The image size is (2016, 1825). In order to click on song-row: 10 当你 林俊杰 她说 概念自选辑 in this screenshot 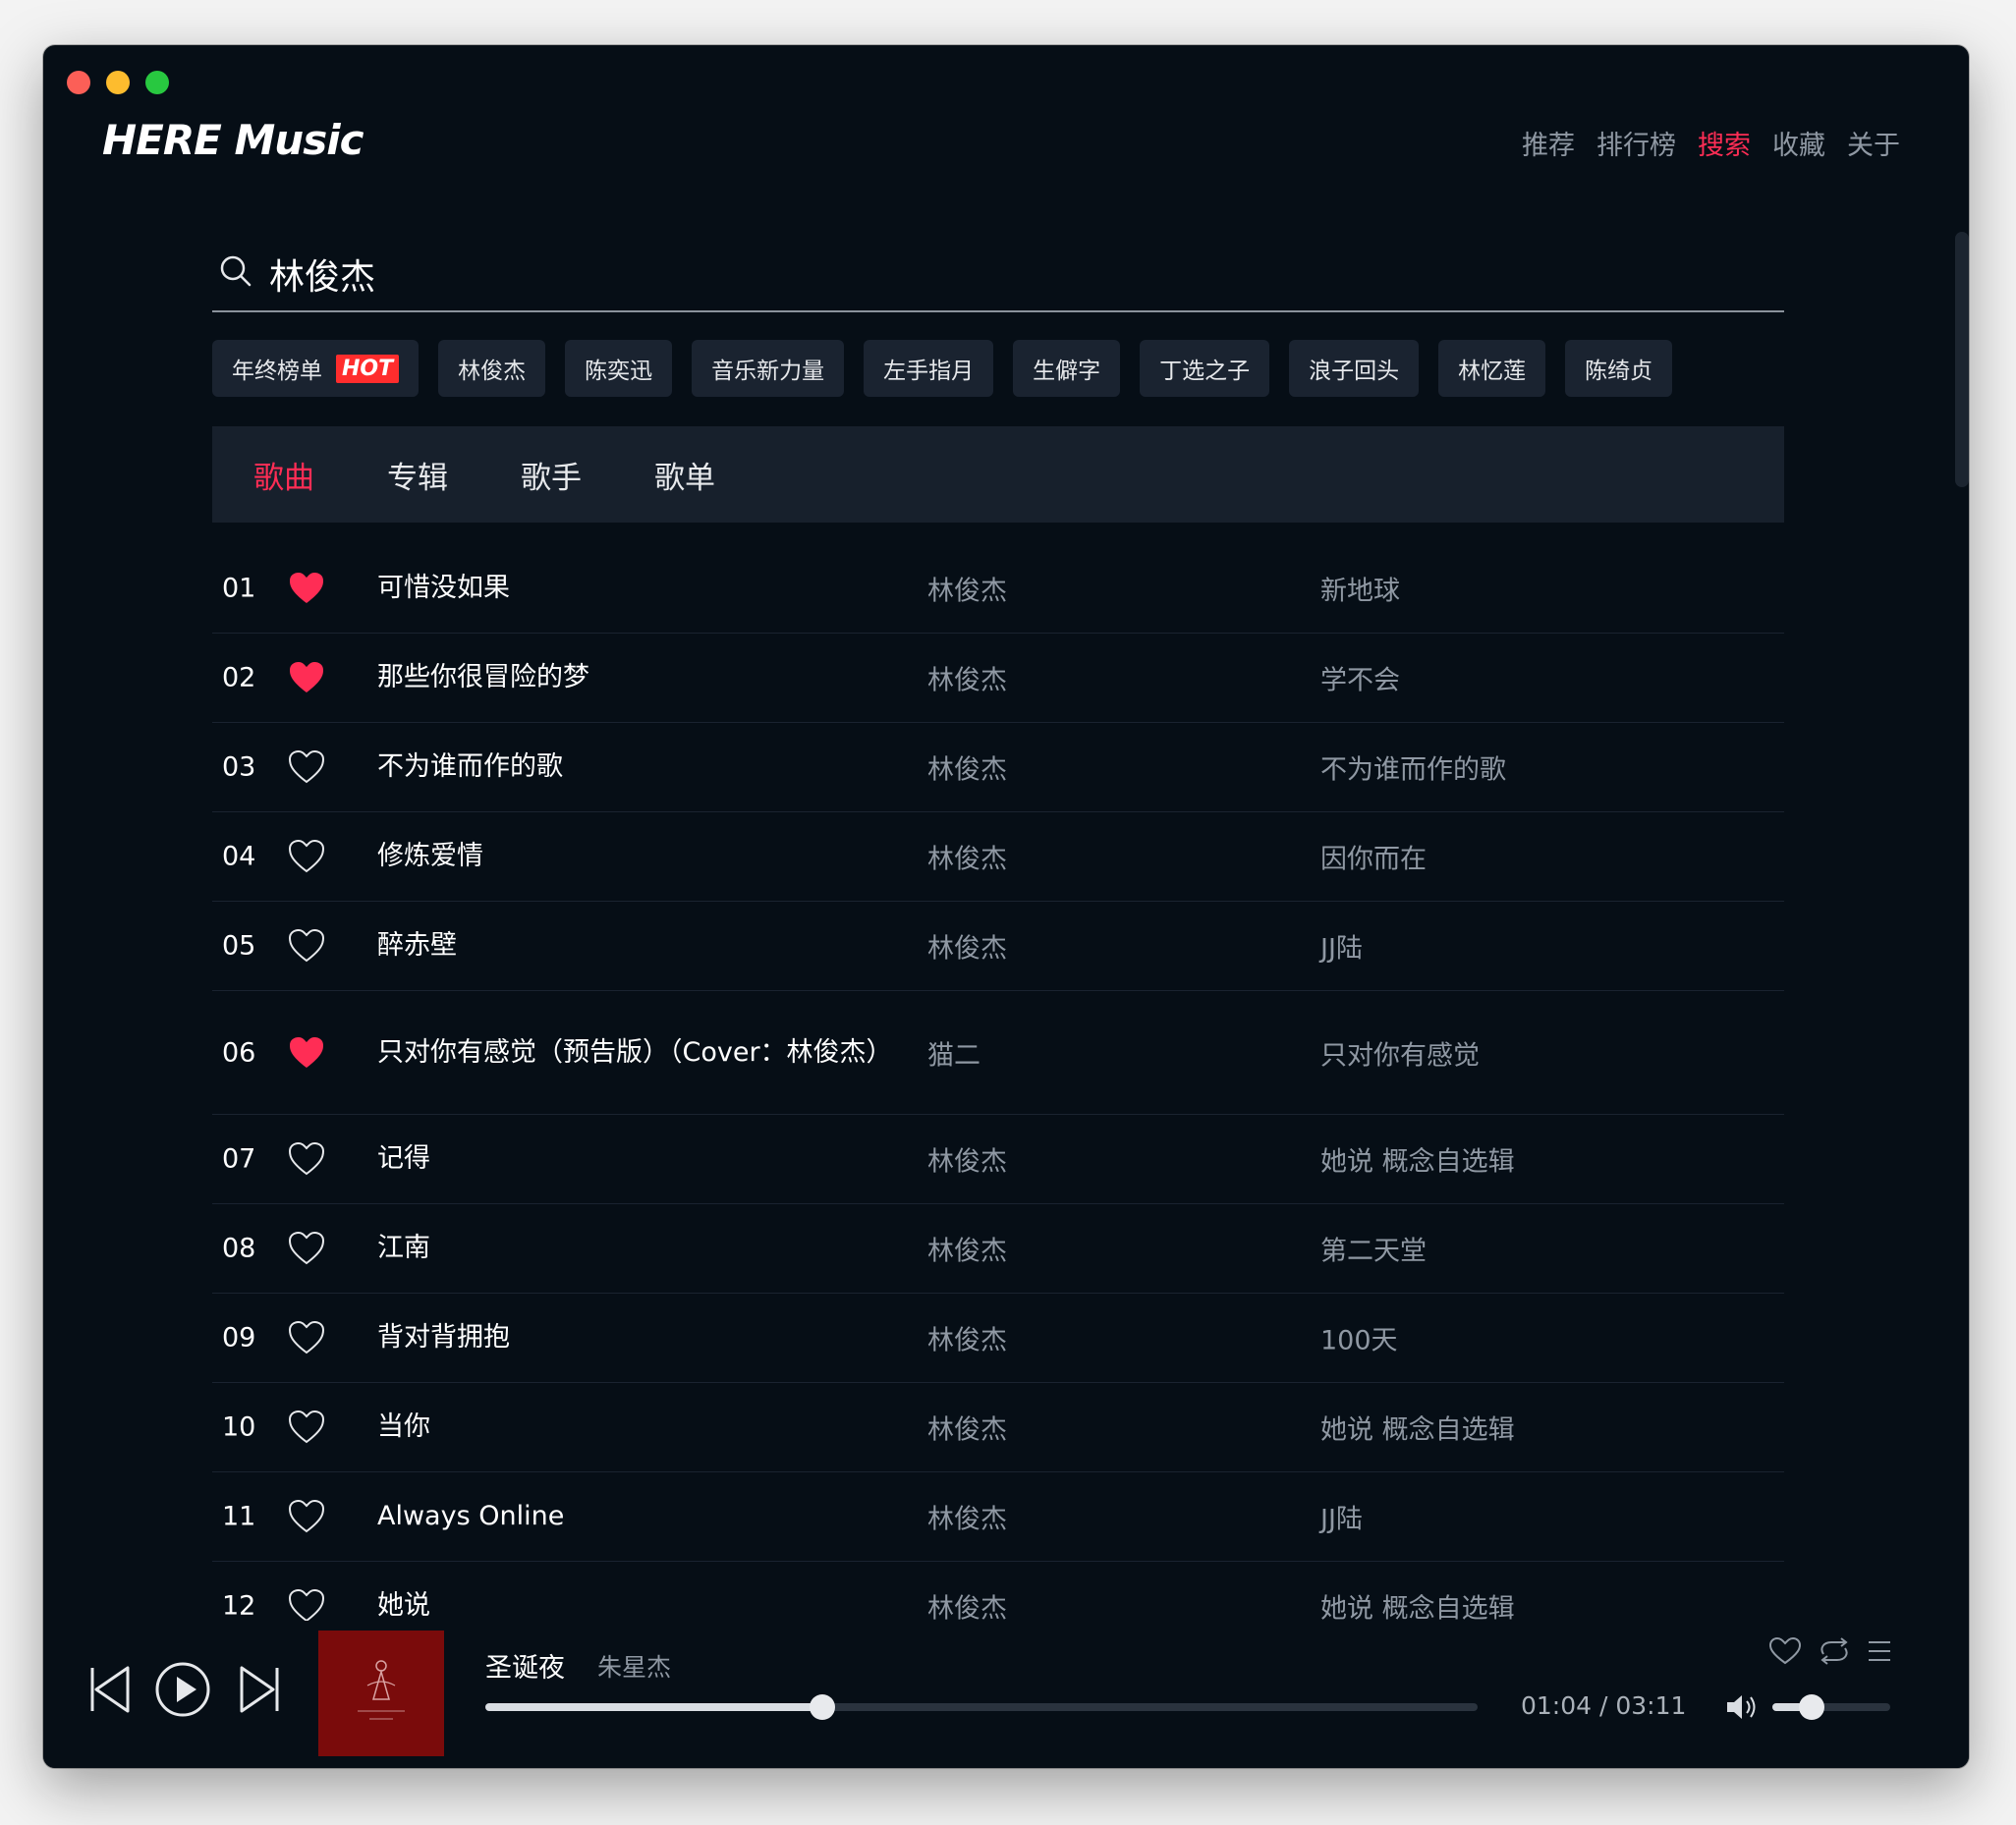, I will do `click(998, 1427)`.